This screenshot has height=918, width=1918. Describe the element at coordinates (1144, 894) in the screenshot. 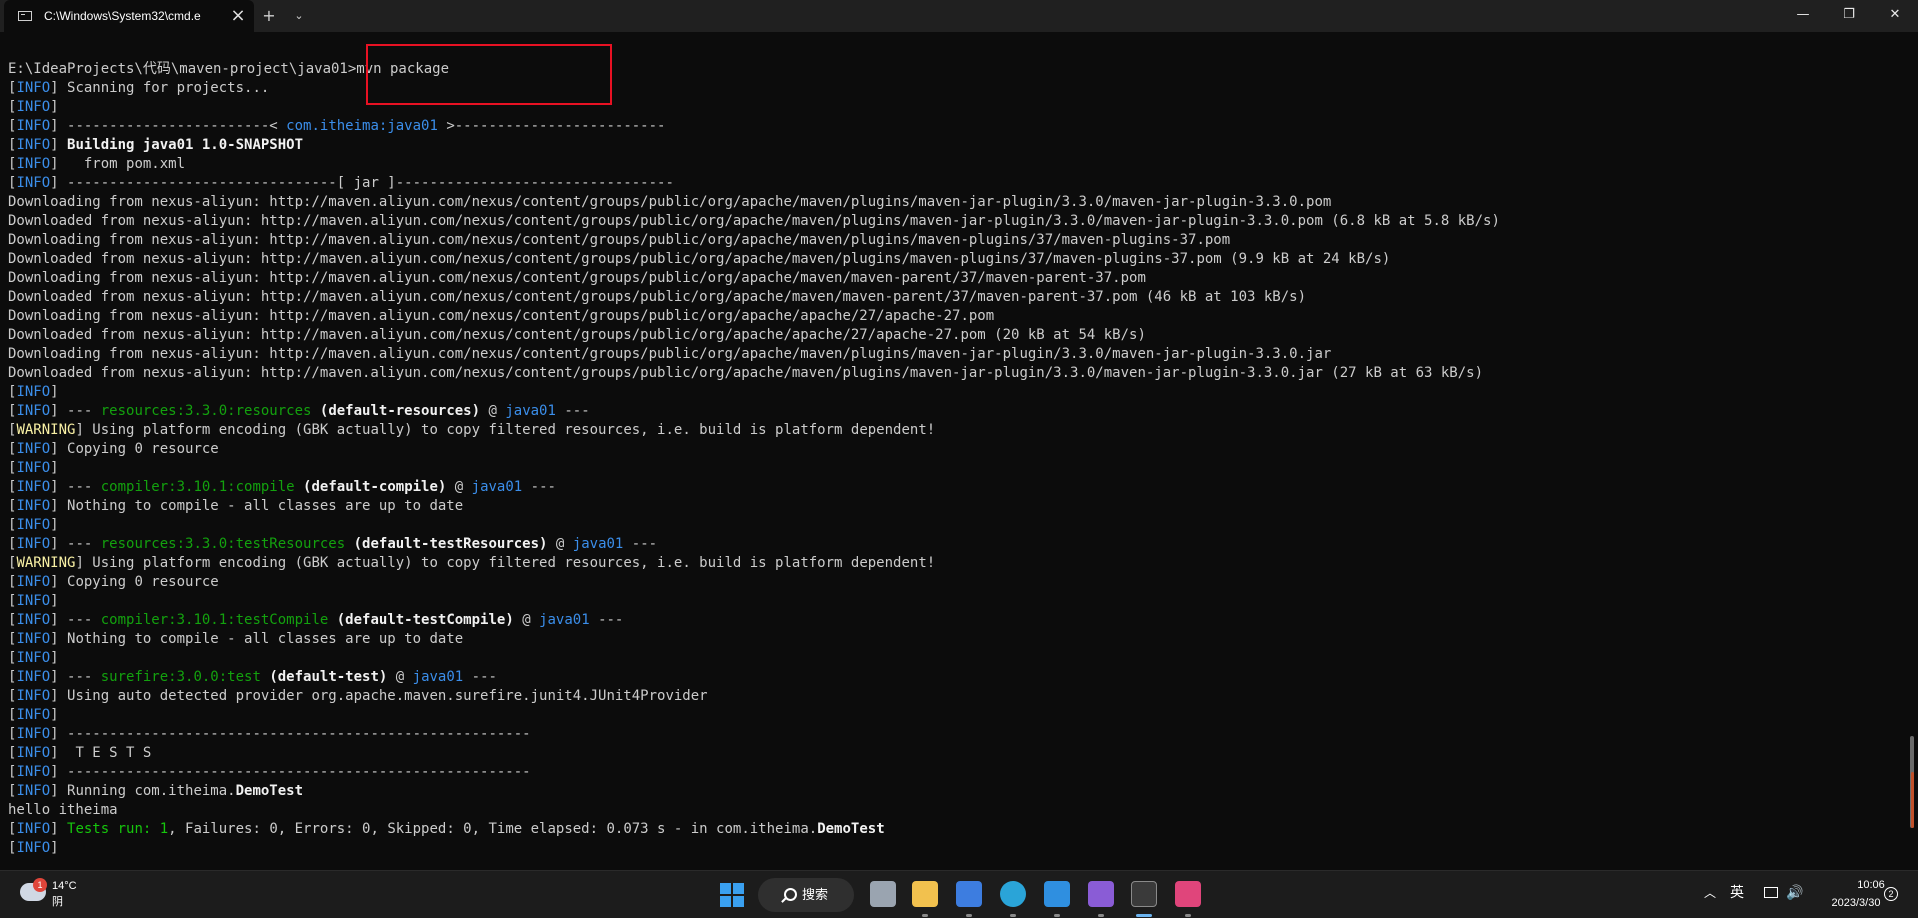

I see `windows-terminal-icon` at that location.